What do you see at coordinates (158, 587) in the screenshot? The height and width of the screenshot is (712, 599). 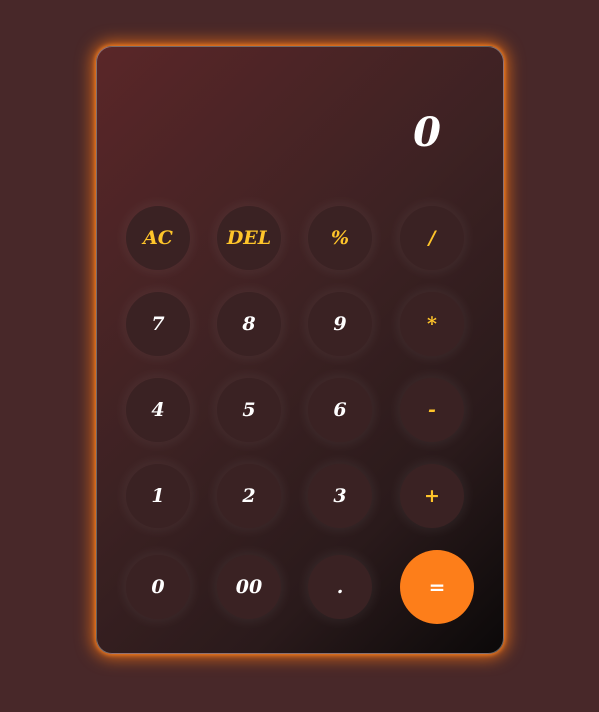 I see `digit-0-button: 0` at bounding box center [158, 587].